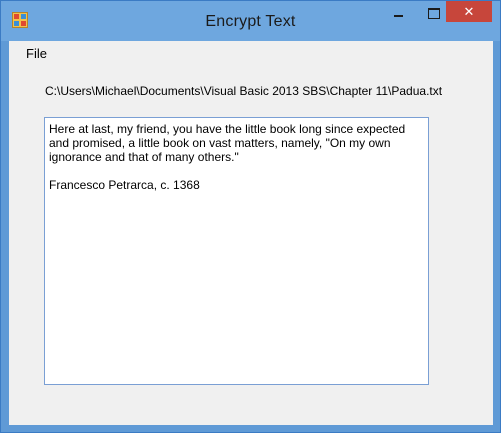  I want to click on maximize-button, so click(434, 14).